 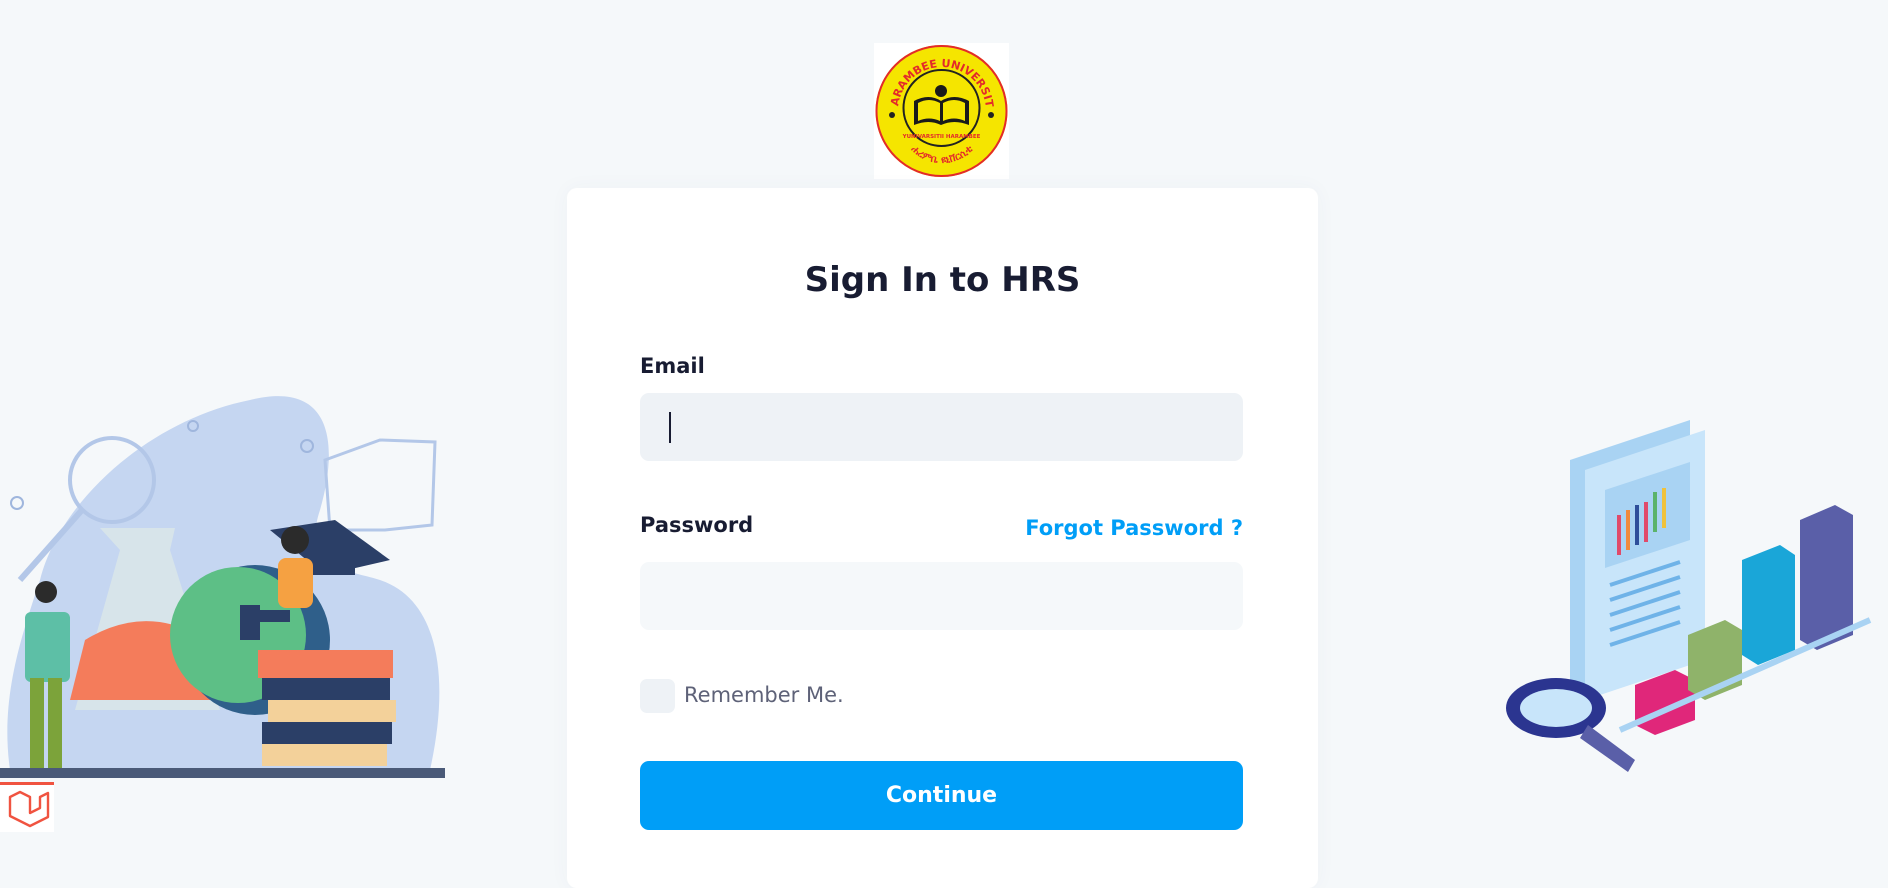 What do you see at coordinates (764, 695) in the screenshot?
I see `remember-me-label: Remember Me.` at bounding box center [764, 695].